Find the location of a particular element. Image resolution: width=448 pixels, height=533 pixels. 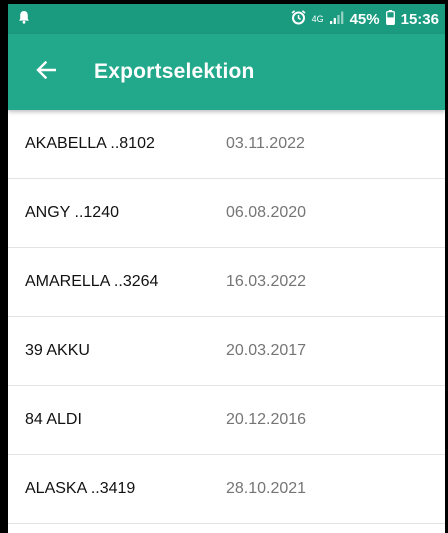

item-name: 39 AKKU is located at coordinates (57, 350).